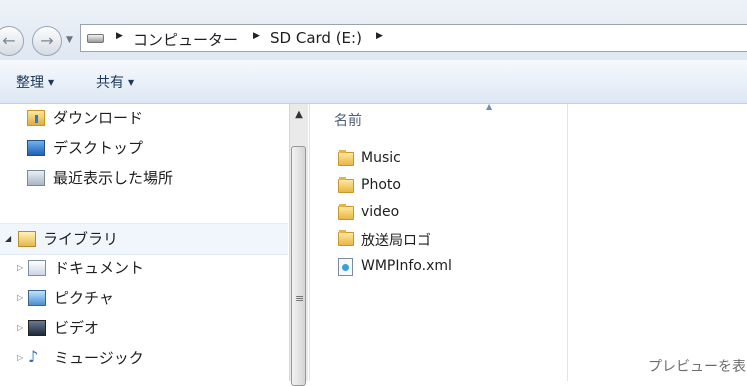 The height and width of the screenshot is (386, 747). Describe the element at coordinates (348, 120) in the screenshot. I see `column-header-name: 名前` at that location.